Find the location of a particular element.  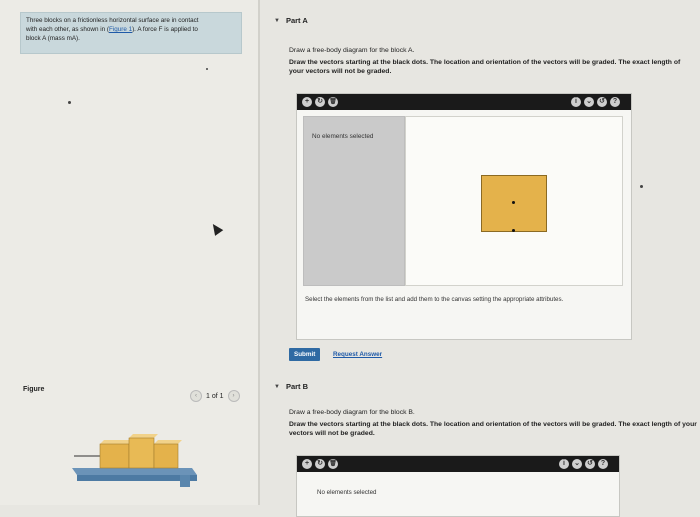

block-a-diagram is located at coordinates (514, 203).